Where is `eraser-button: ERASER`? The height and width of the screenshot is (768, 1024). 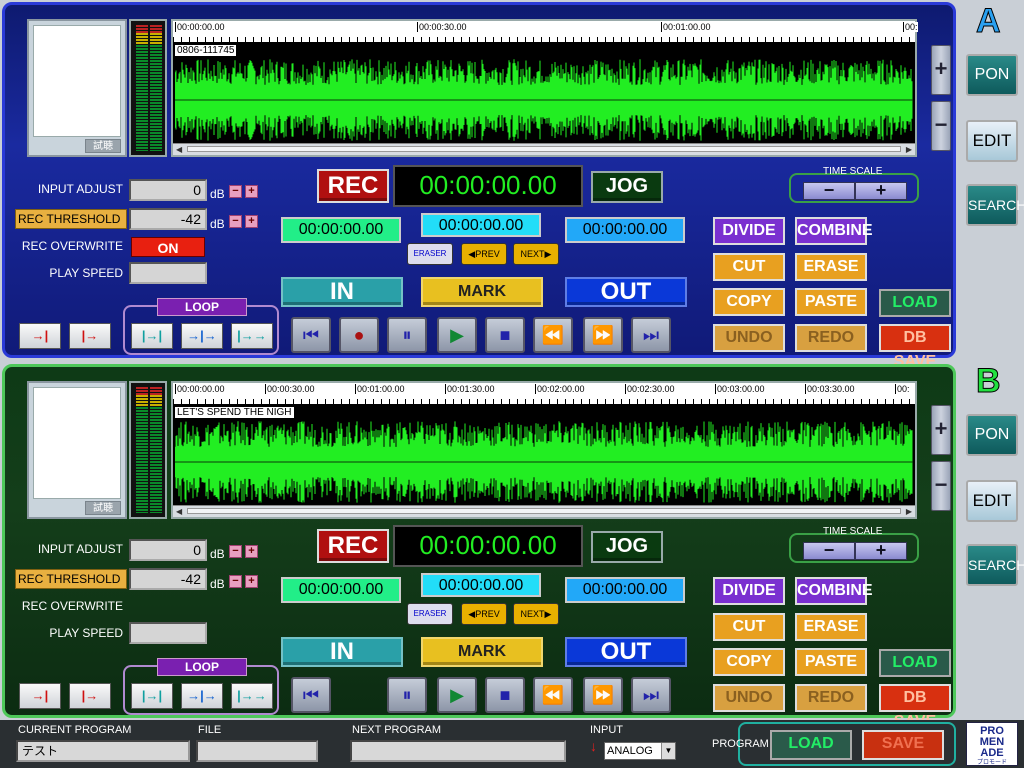 eraser-button: ERASER is located at coordinates (430, 254).